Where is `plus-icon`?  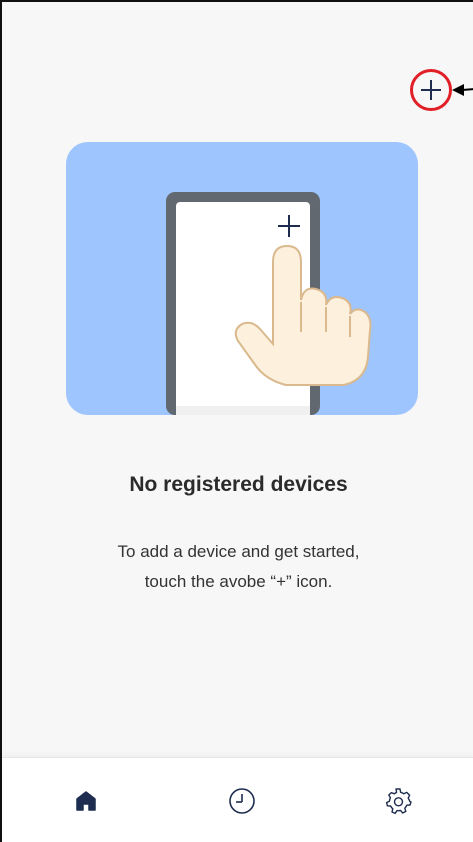
plus-icon is located at coordinates (431, 90).